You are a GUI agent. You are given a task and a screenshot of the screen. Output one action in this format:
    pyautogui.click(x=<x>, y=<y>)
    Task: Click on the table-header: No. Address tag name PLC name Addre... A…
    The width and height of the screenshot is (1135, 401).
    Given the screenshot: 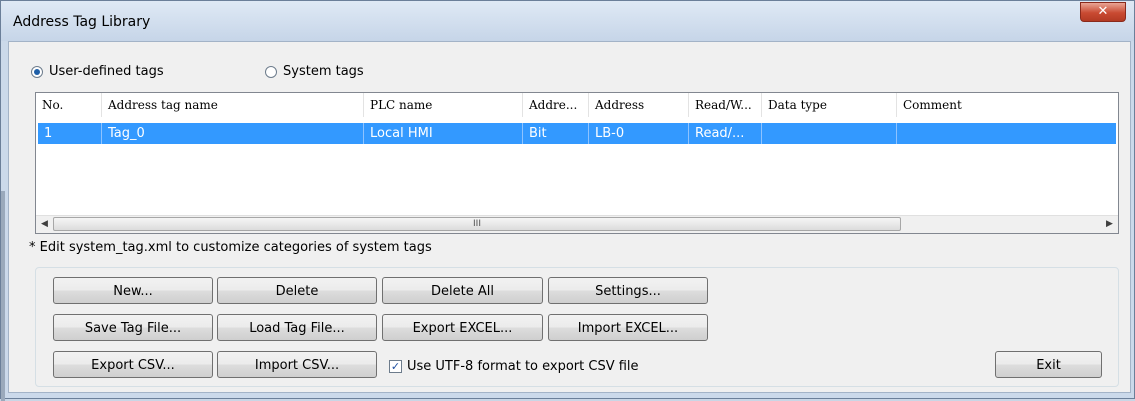 What is the action you would take?
    pyautogui.click(x=577, y=105)
    